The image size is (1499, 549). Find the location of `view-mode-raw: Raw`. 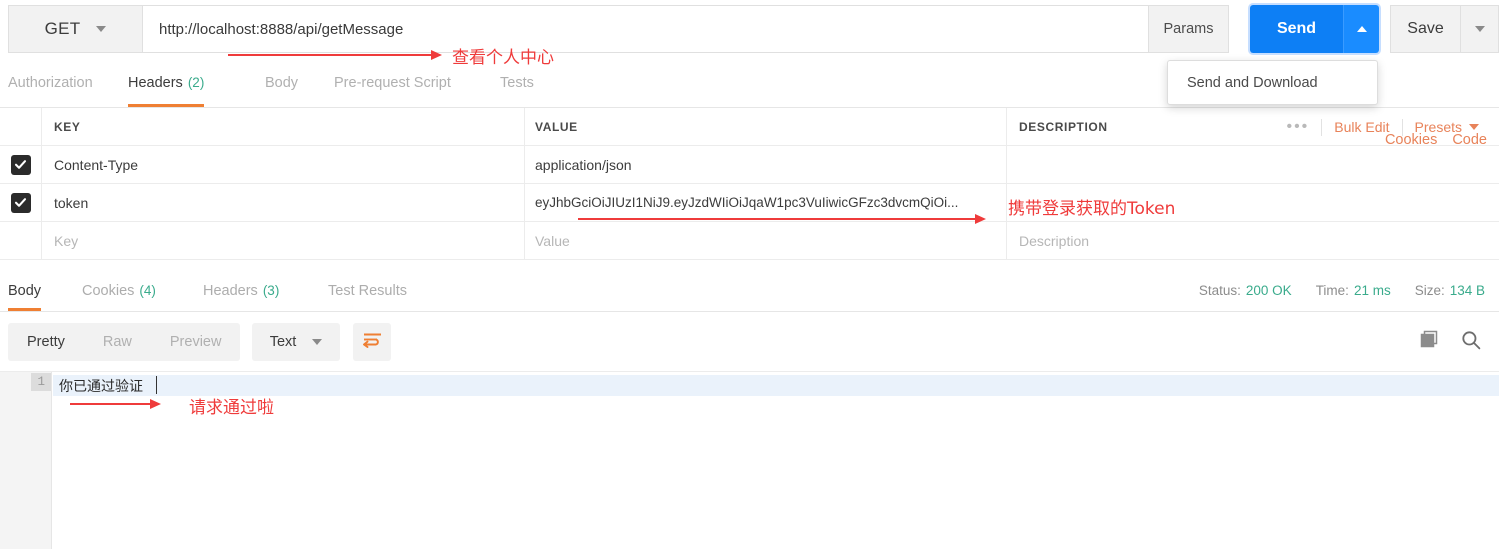

view-mode-raw: Raw is located at coordinates (117, 342).